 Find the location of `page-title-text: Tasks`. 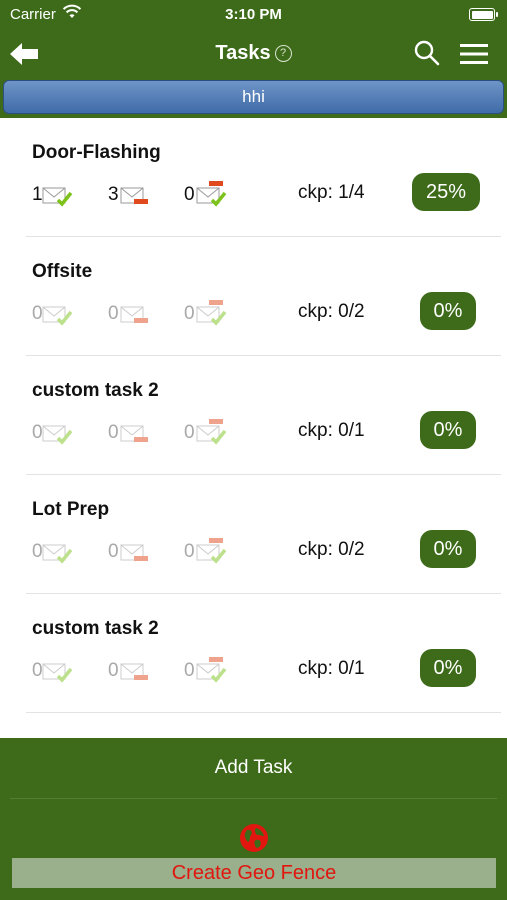

page-title-text: Tasks is located at coordinates (243, 53).